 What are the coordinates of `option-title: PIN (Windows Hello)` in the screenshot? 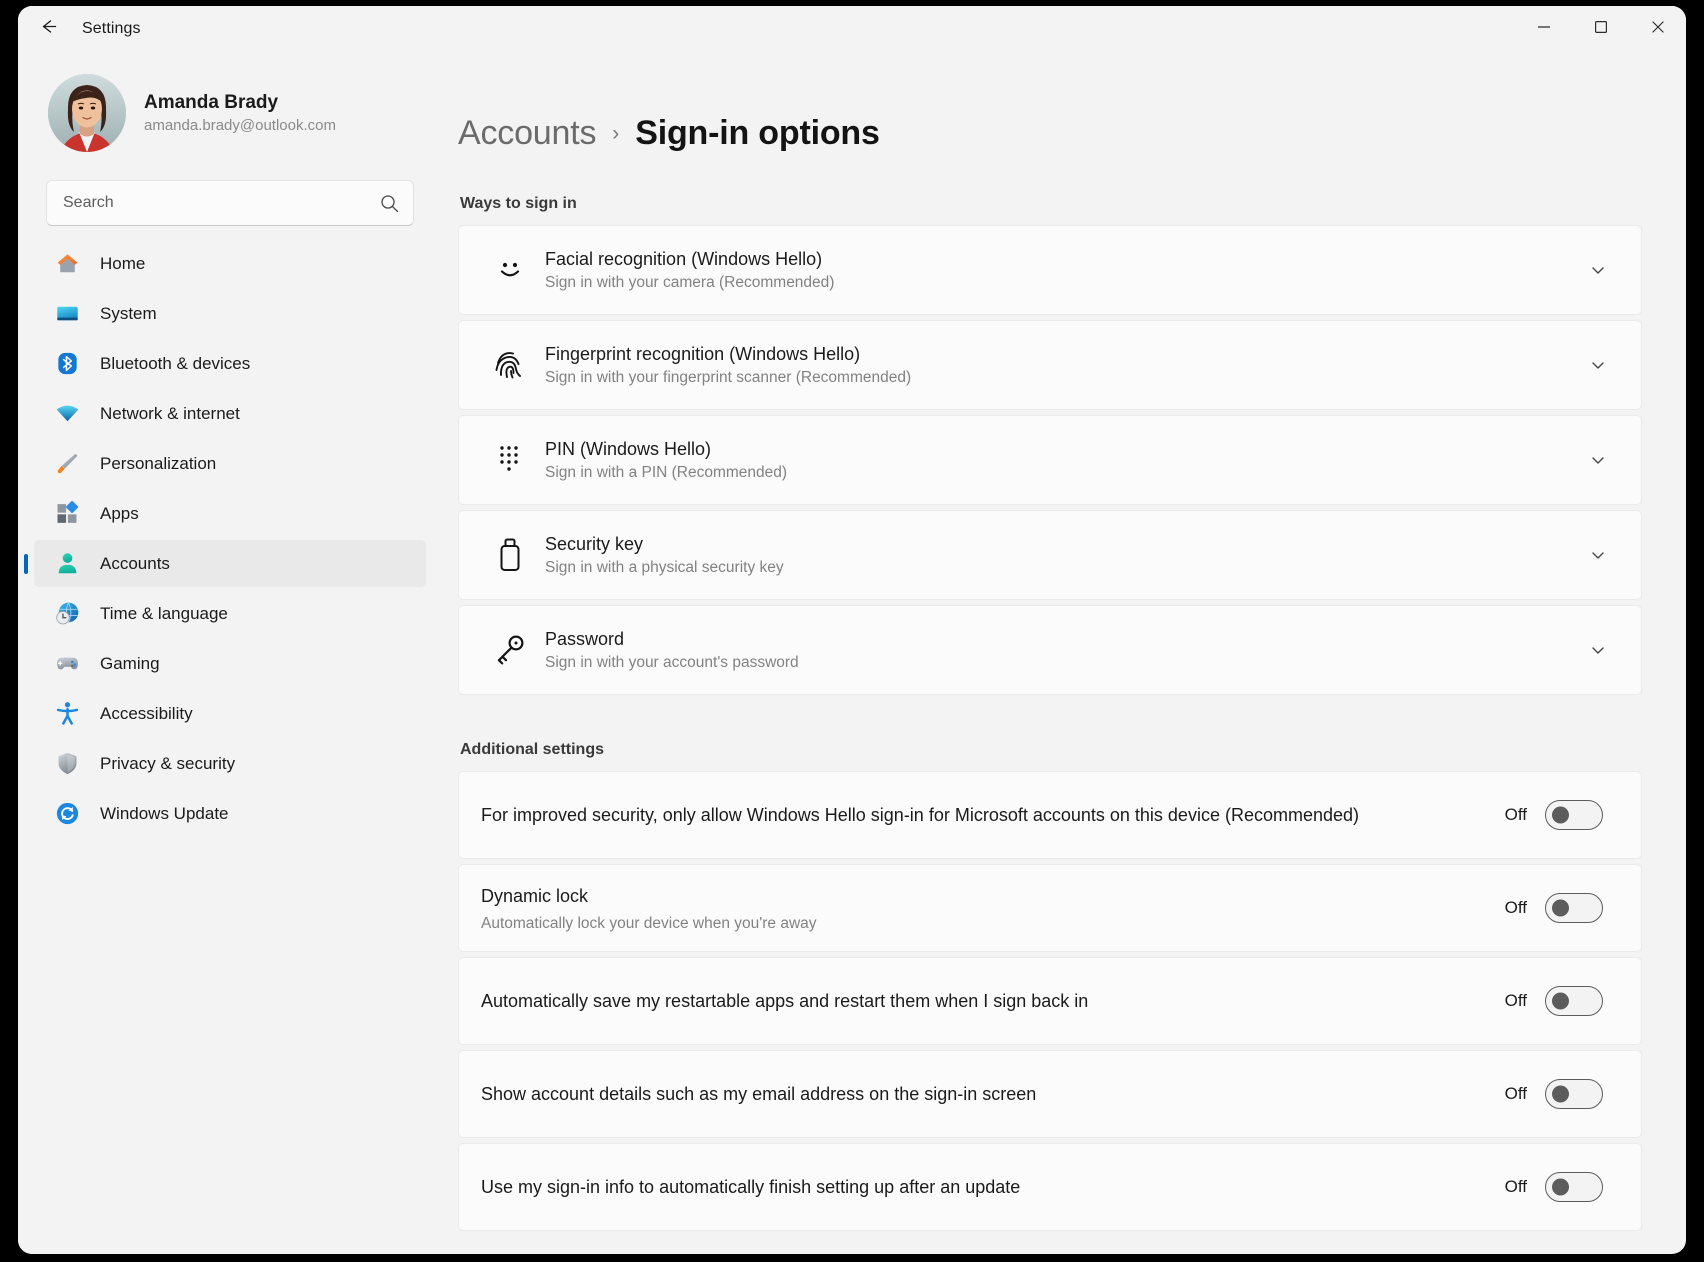 It's located at (628, 448).